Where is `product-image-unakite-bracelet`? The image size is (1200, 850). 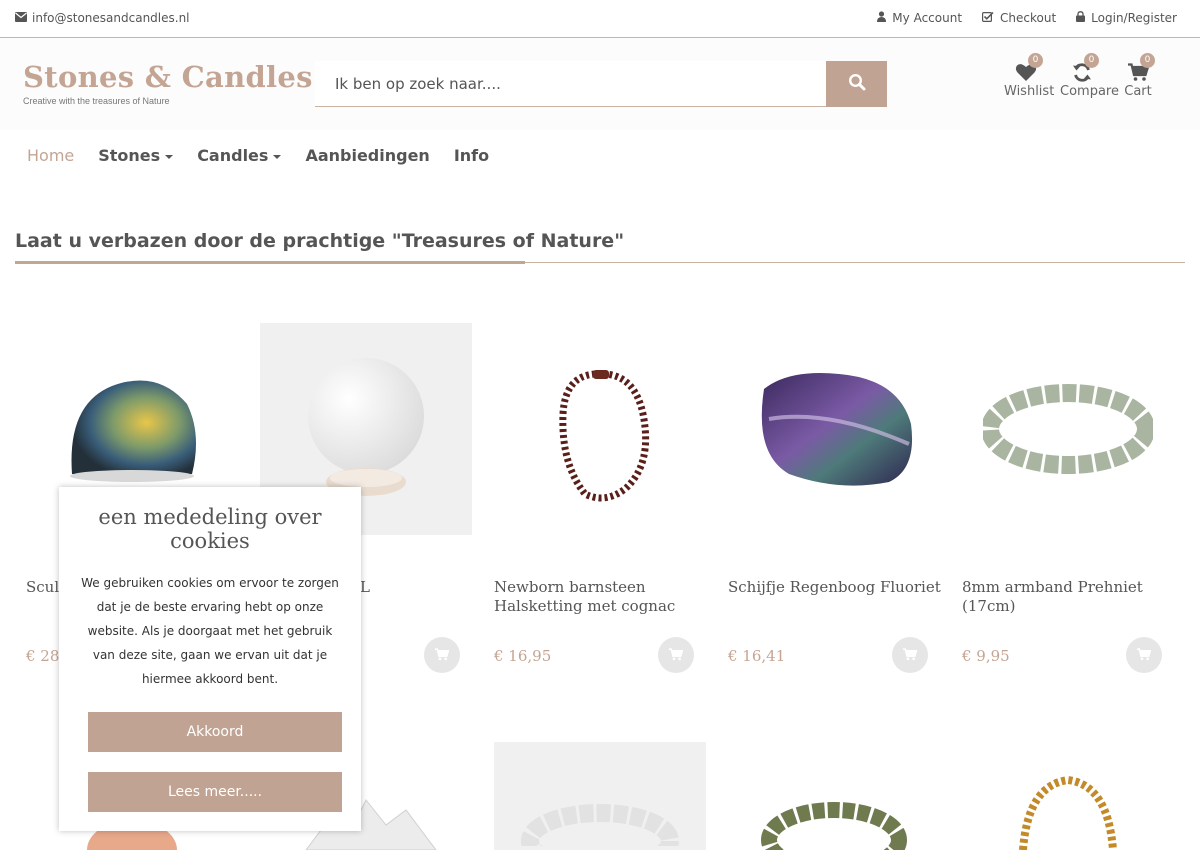 product-image-unakite-bracelet is located at coordinates (834, 820).